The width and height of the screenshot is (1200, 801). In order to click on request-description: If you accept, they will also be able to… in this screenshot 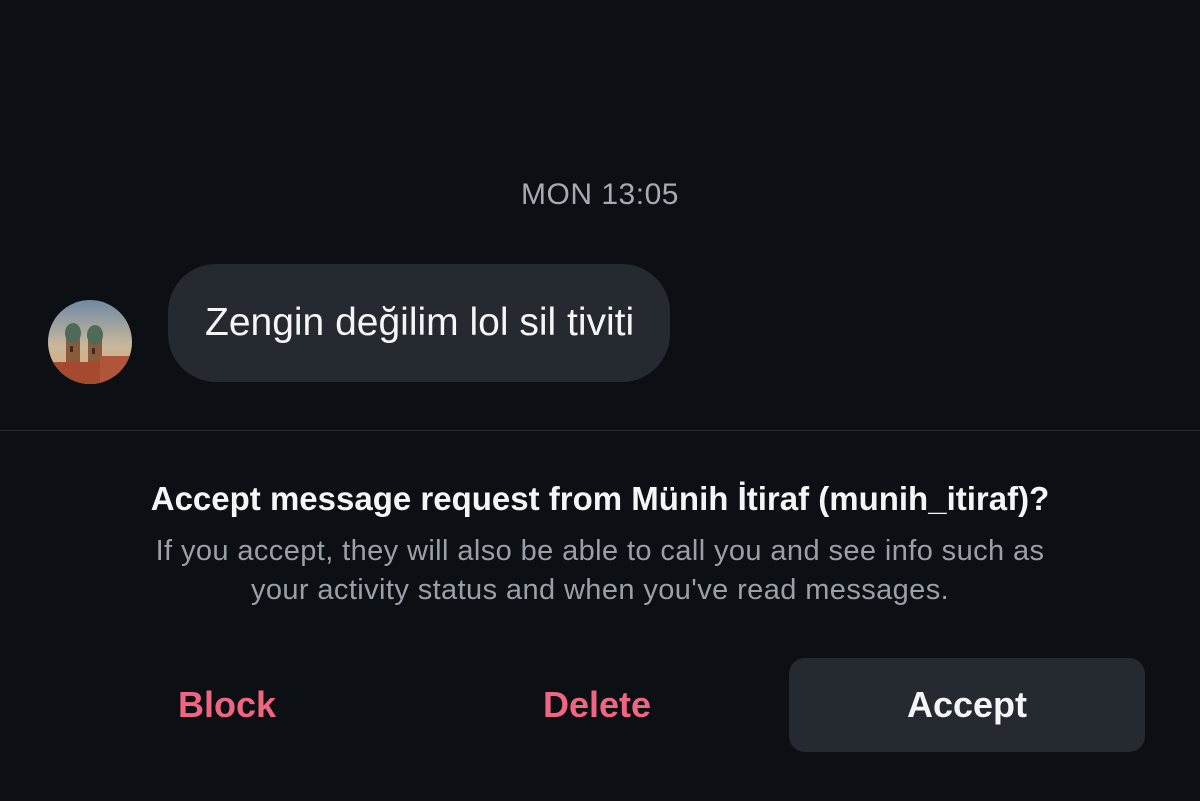, I will do `click(600, 571)`.